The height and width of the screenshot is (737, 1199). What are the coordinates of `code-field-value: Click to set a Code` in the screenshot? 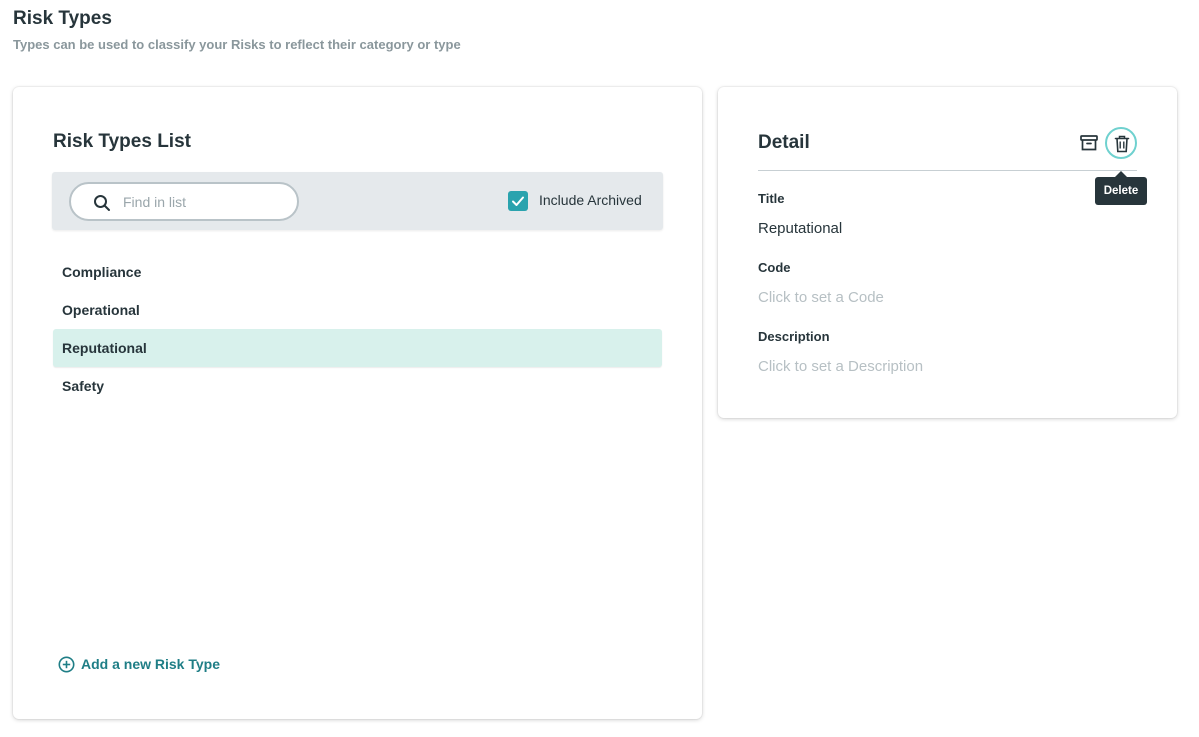 It's located at (821, 297).